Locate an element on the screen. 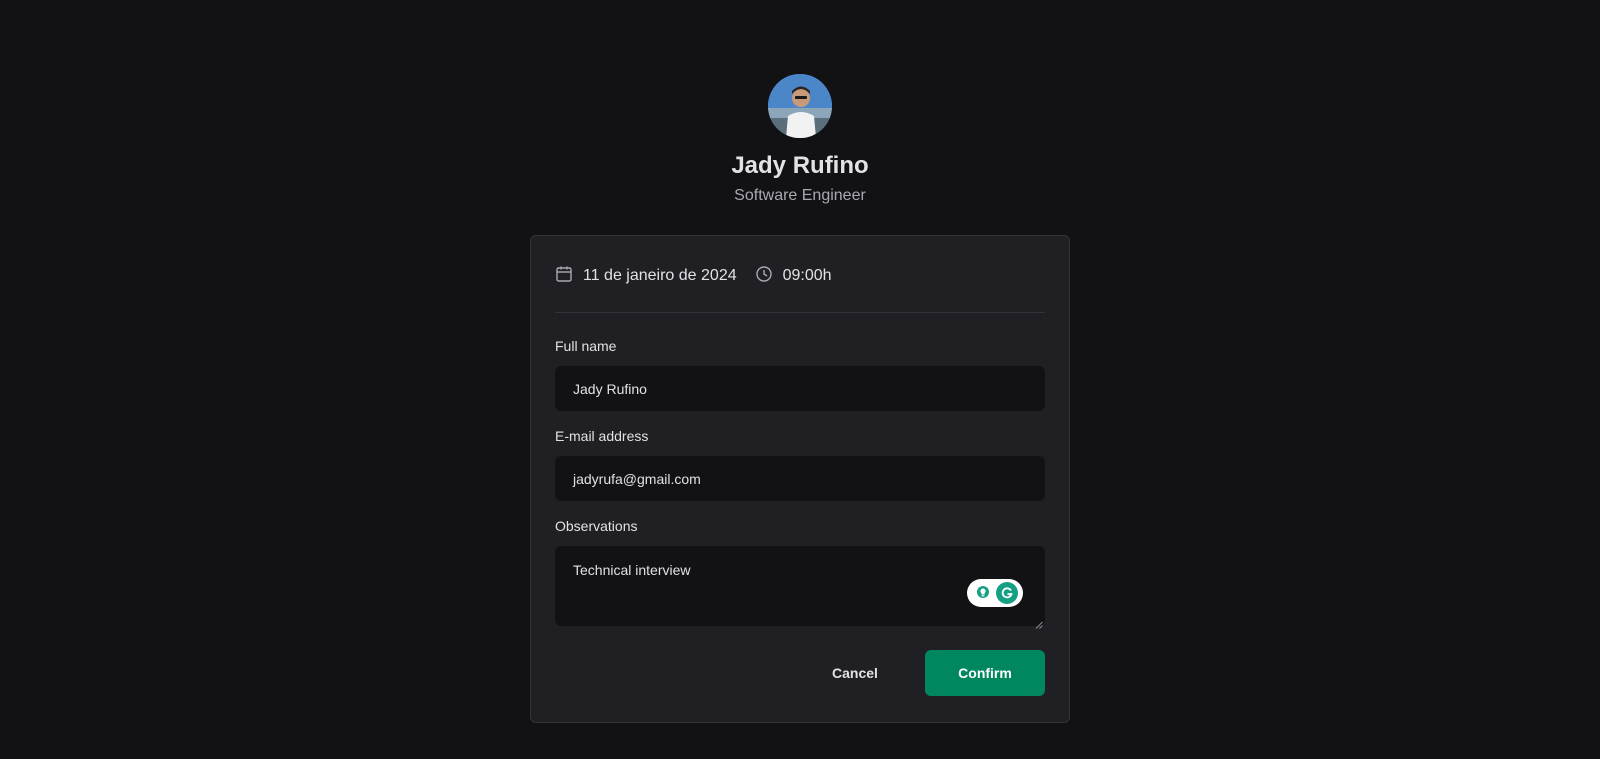  calendar-icon is located at coordinates (569, 276).